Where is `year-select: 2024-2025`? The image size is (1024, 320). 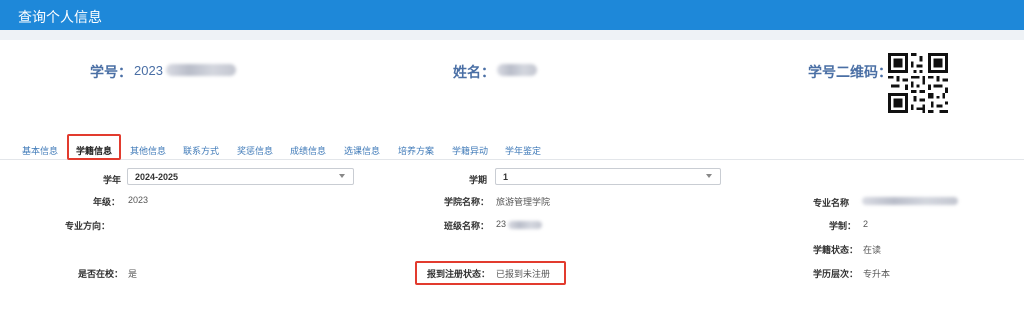
year-select: 2024-2025 is located at coordinates (240, 176).